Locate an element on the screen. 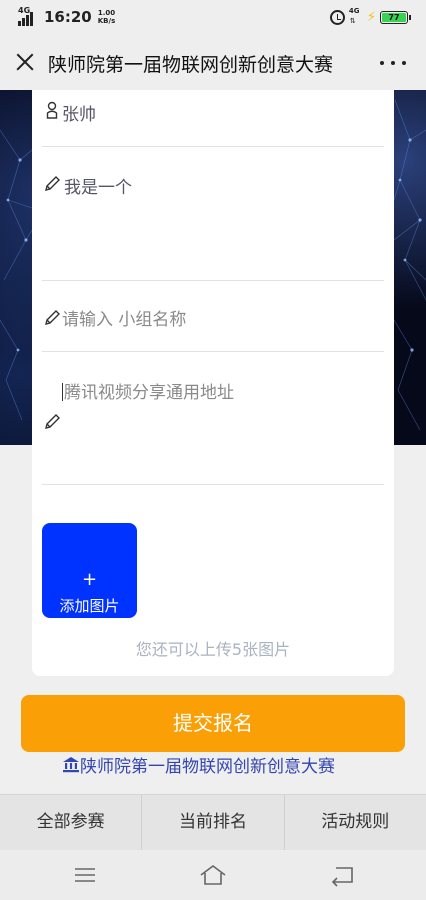 This screenshot has width=426, height=900. more-icon is located at coordinates (393, 63).